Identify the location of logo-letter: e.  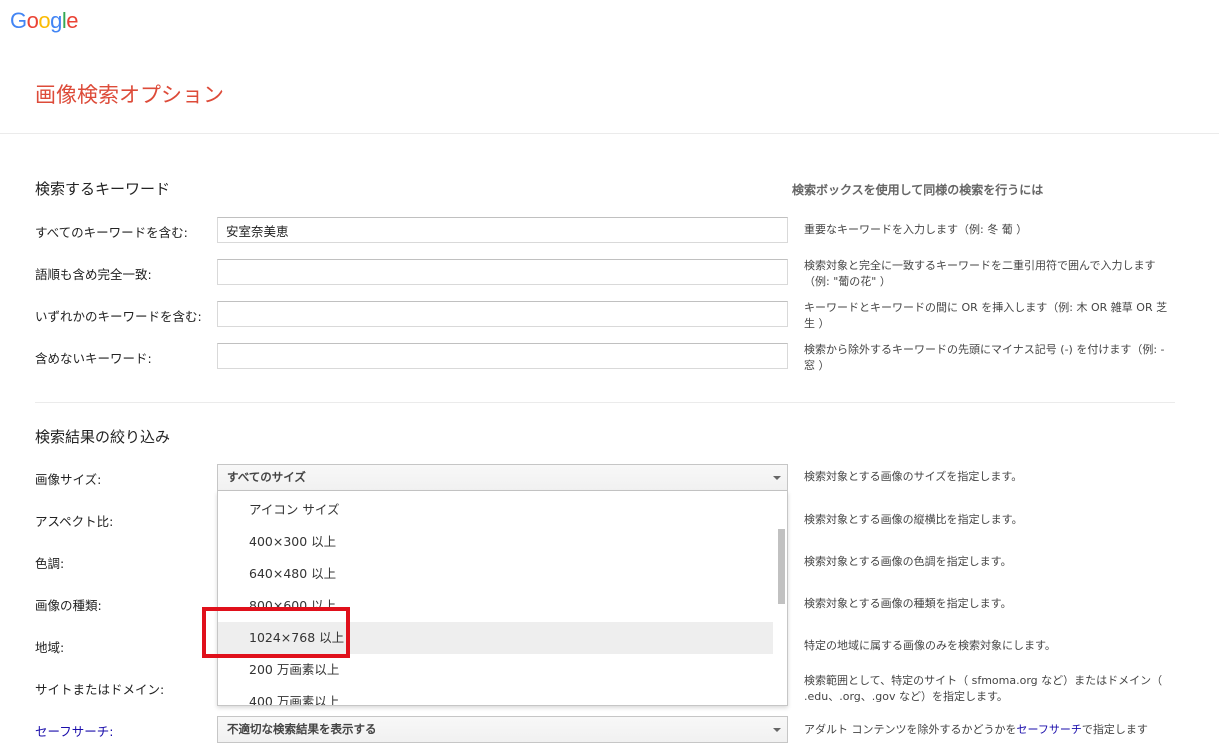
(72, 20).